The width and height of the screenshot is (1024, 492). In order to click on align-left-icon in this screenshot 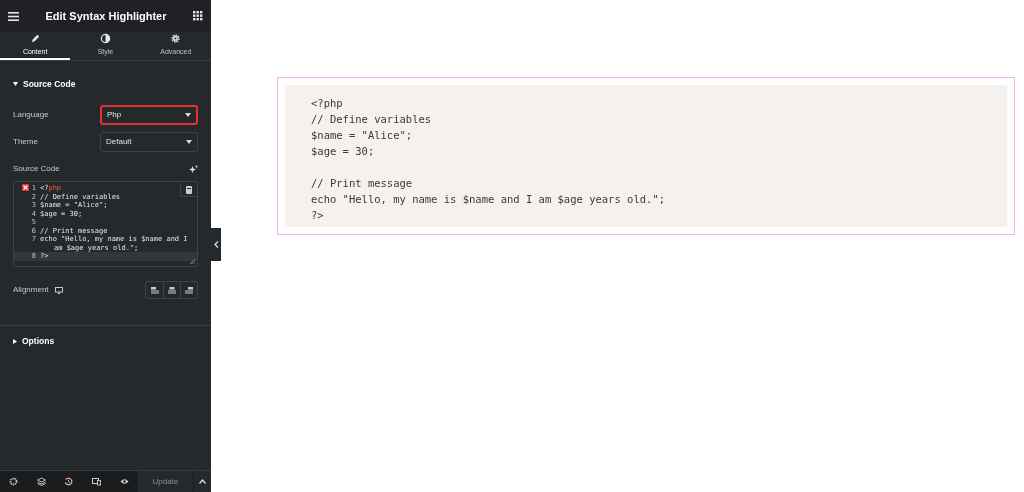, I will do `click(154, 290)`.